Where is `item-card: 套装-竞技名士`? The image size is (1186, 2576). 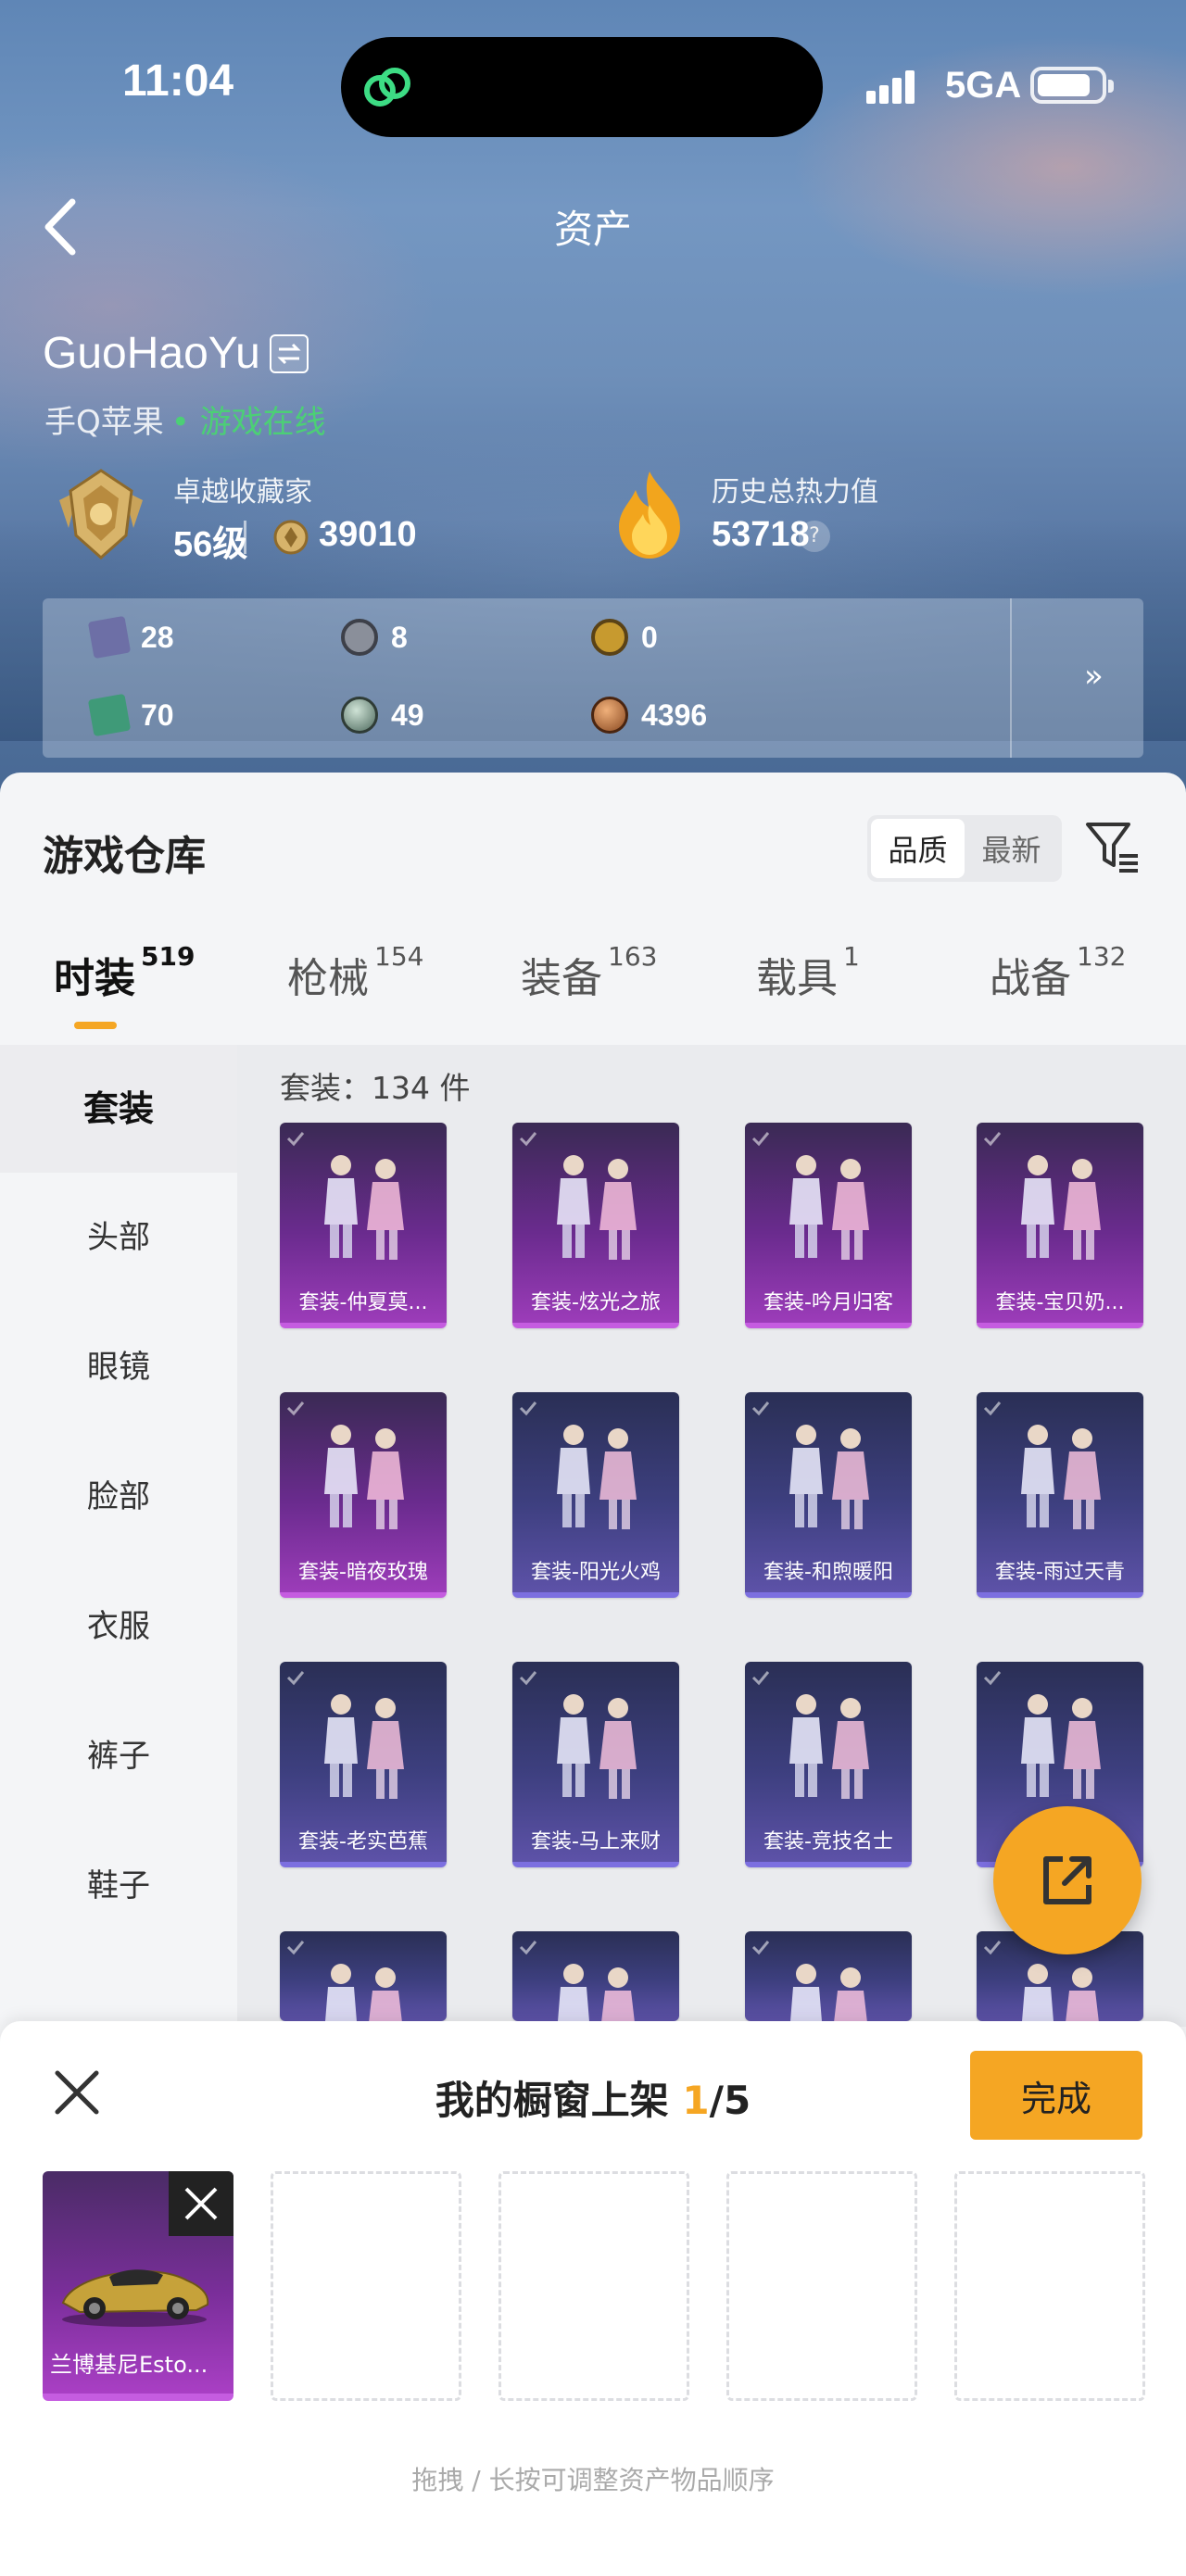 item-card: 套装-竞技名士 is located at coordinates (828, 1764).